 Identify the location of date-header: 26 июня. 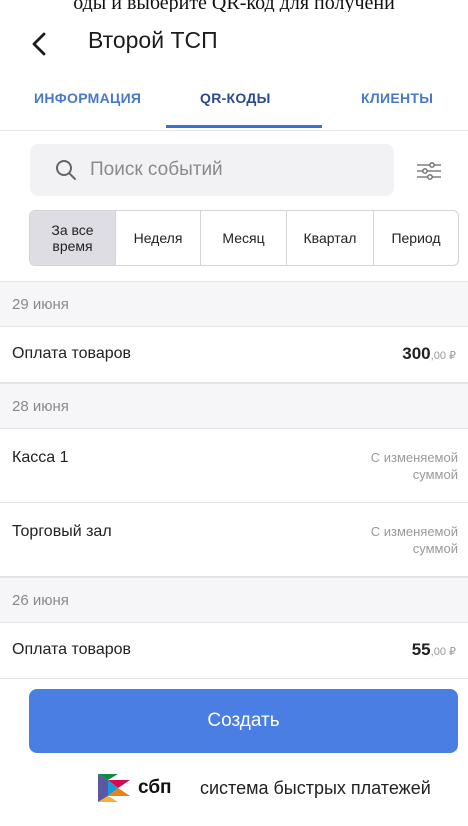
(234, 600).